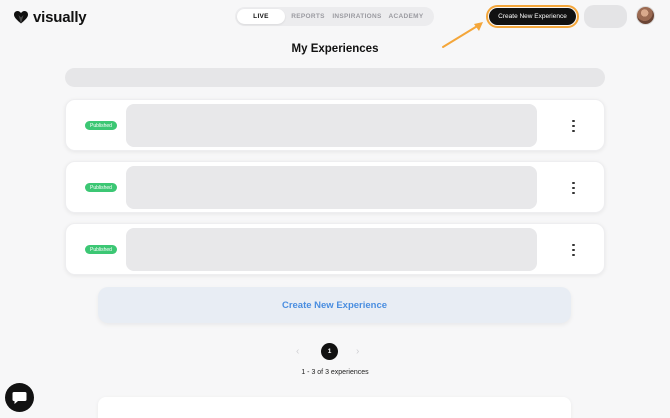 The height and width of the screenshot is (418, 670). Describe the element at coordinates (605, 16) in the screenshot. I see `header-placeholder-button` at that location.